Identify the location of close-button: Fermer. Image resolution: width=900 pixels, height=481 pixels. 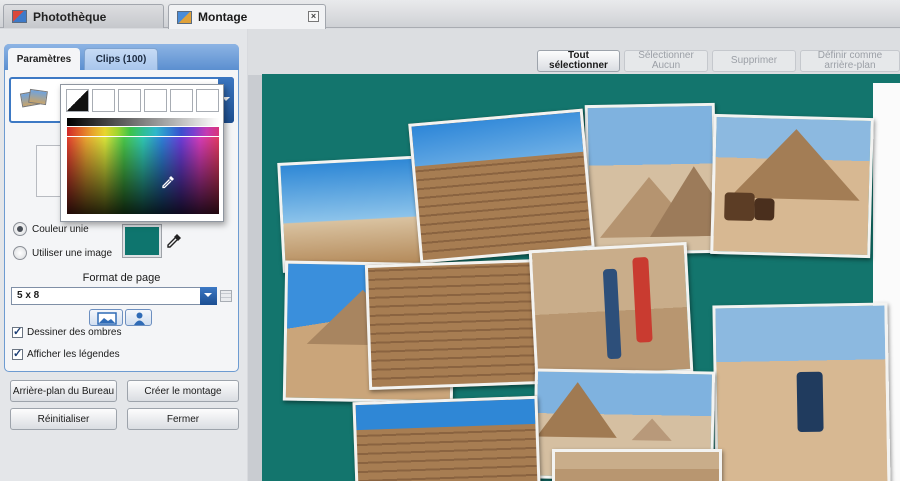
(183, 419).